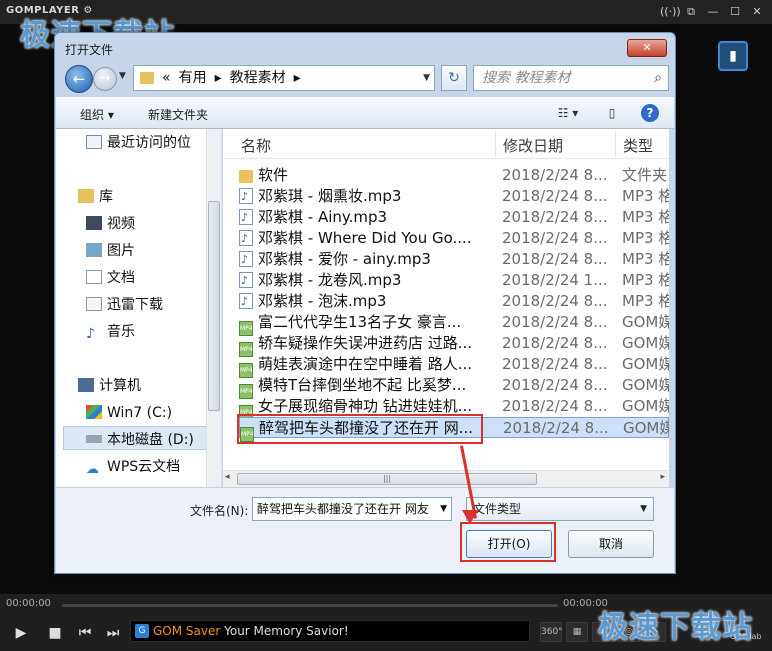  I want to click on nav-item-xunlei: 迅雷下载, so click(124, 305).